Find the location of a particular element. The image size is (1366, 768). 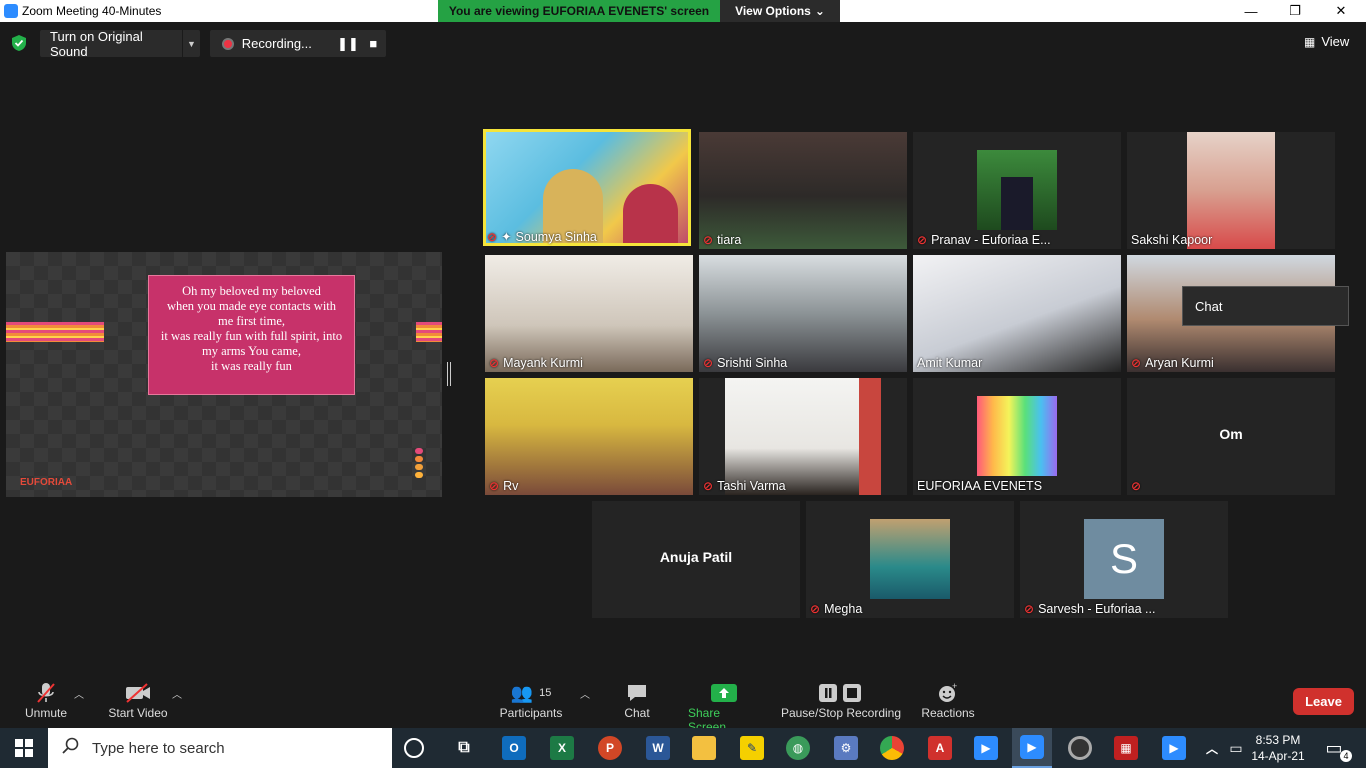

outlook-icon: O is located at coordinates (514, 748).